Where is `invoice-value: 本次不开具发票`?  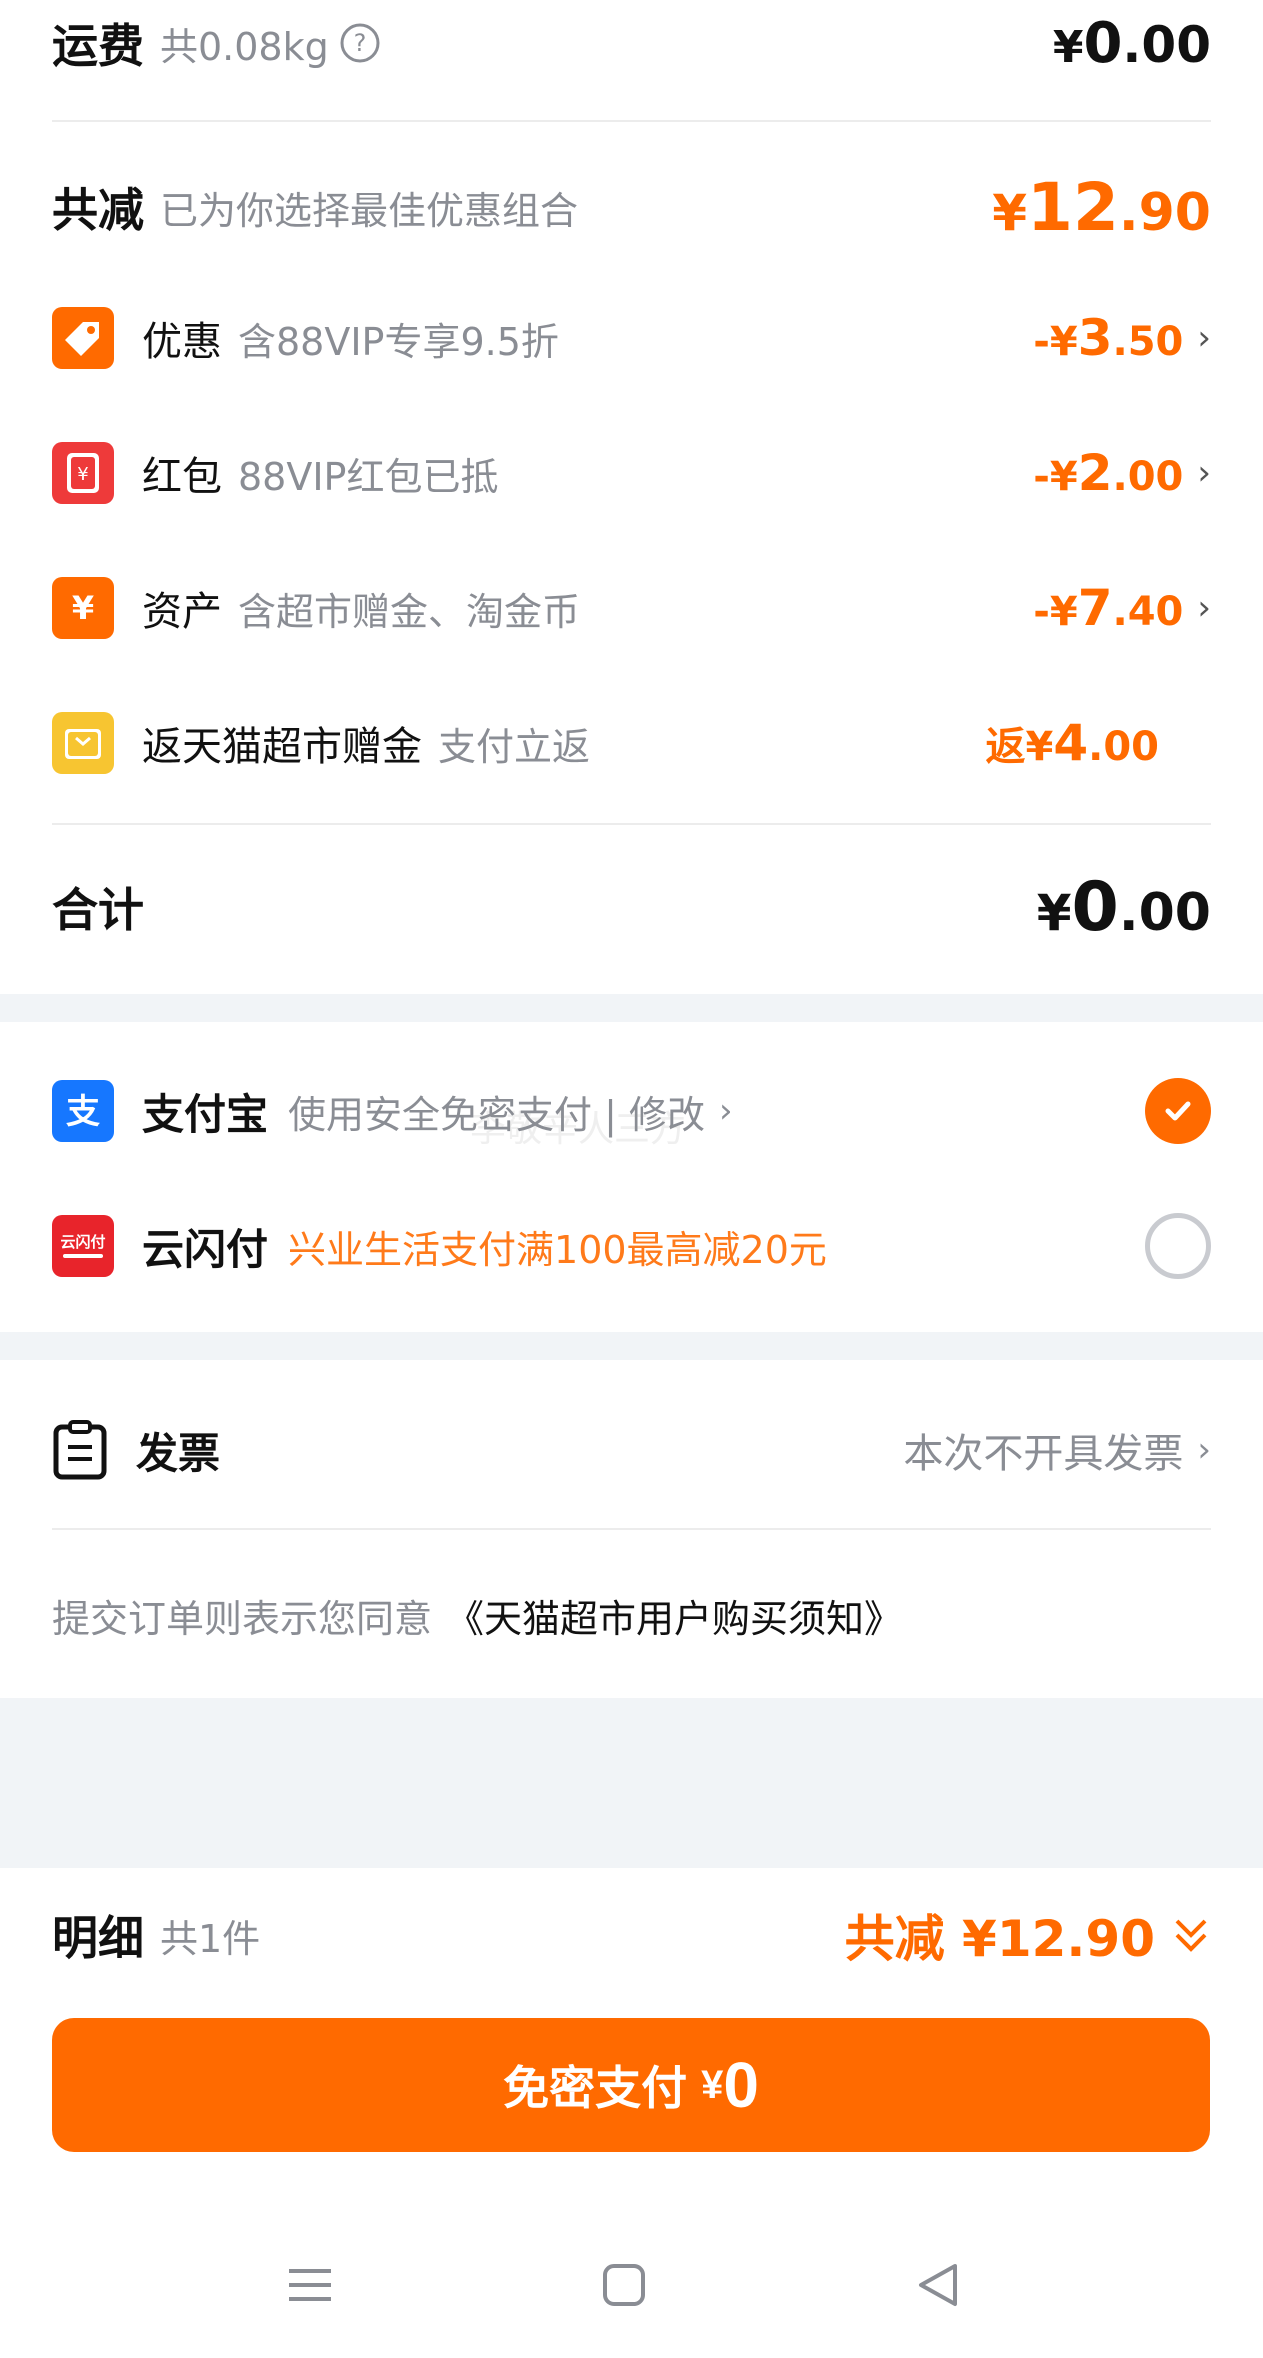 invoice-value: 本次不开具发票 is located at coordinates (1043, 1454).